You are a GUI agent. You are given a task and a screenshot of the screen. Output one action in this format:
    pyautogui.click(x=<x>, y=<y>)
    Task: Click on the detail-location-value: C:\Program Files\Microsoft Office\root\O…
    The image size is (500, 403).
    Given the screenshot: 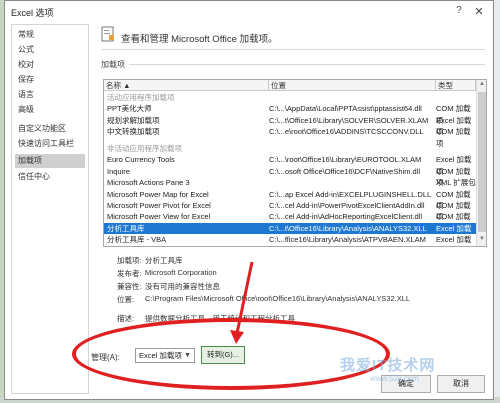 What is the action you would take?
    pyautogui.click(x=278, y=298)
    